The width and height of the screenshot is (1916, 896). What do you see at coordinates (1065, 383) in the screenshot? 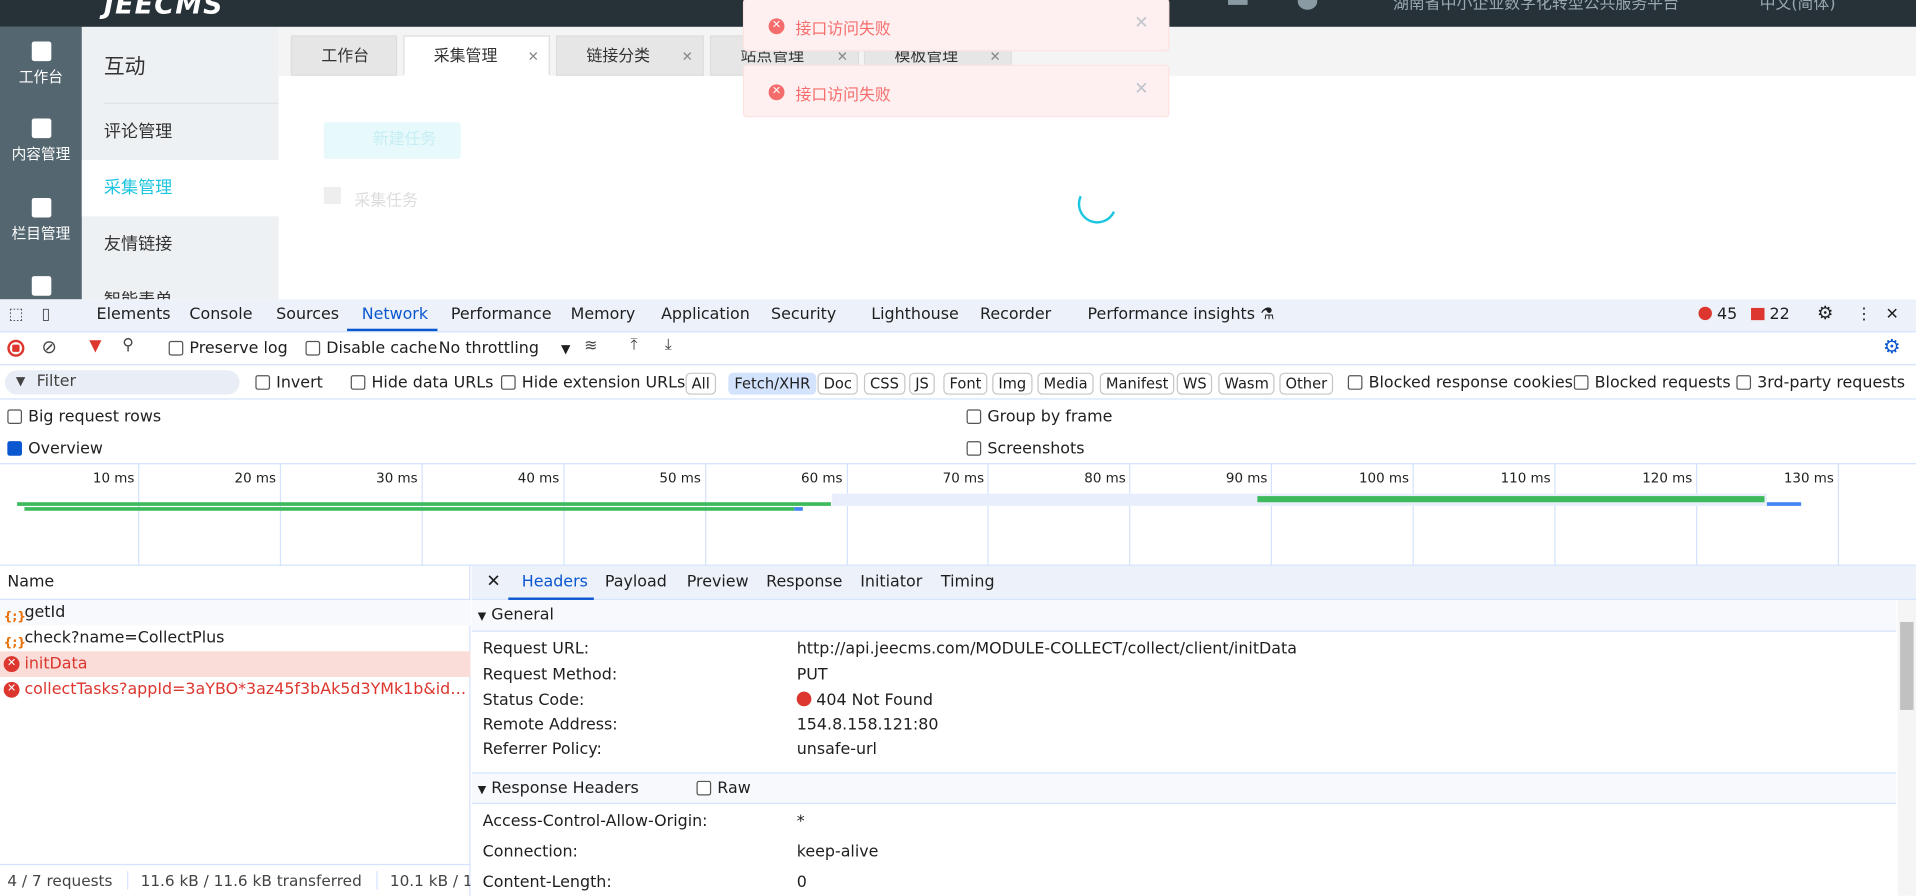
I see `type-filter-media: Media` at bounding box center [1065, 383].